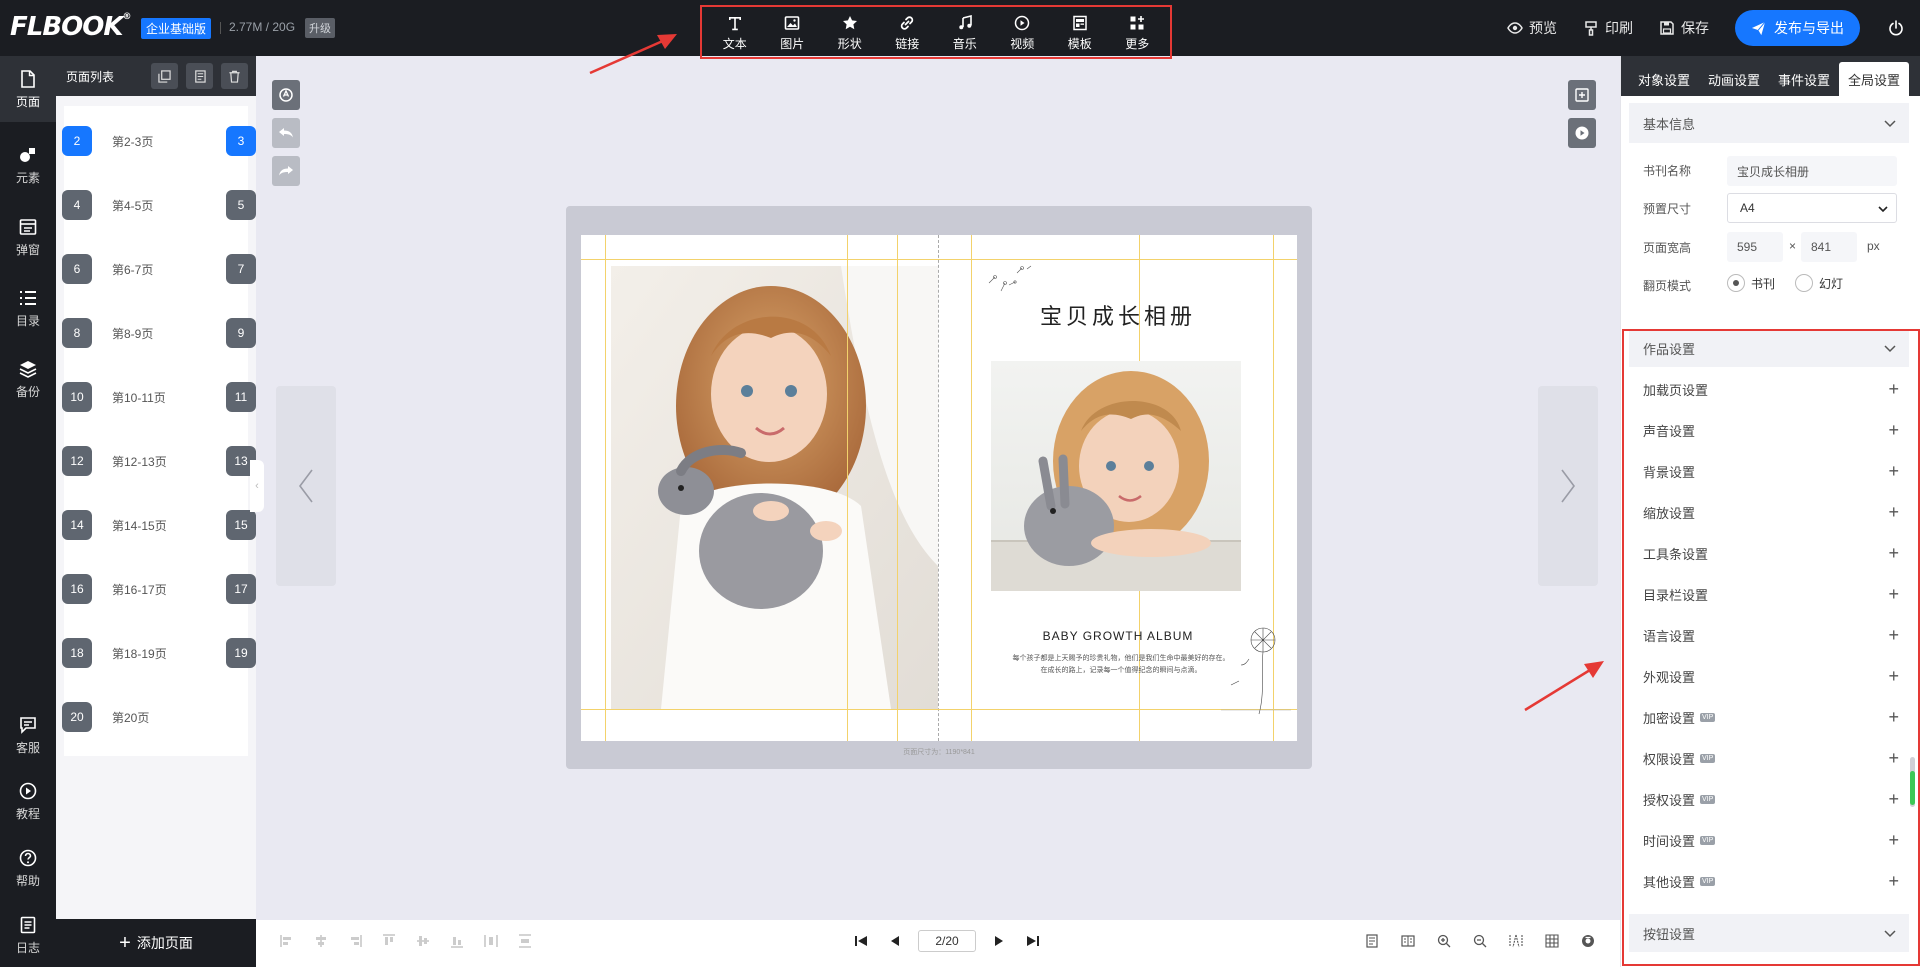 This screenshot has height=967, width=1920. What do you see at coordinates (286, 95) in the screenshot?
I see `reset-view-button` at bounding box center [286, 95].